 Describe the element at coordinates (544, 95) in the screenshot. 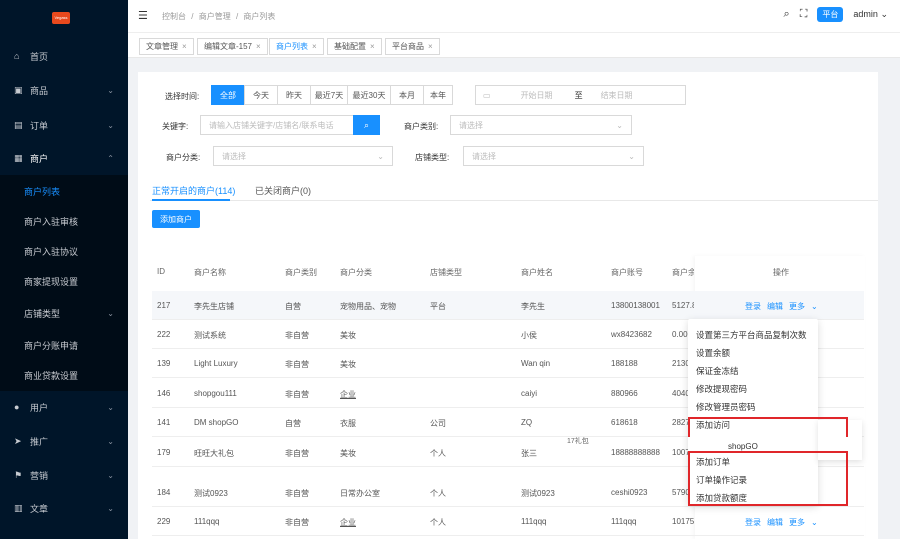

I see `start-date-input: 开始日期` at that location.